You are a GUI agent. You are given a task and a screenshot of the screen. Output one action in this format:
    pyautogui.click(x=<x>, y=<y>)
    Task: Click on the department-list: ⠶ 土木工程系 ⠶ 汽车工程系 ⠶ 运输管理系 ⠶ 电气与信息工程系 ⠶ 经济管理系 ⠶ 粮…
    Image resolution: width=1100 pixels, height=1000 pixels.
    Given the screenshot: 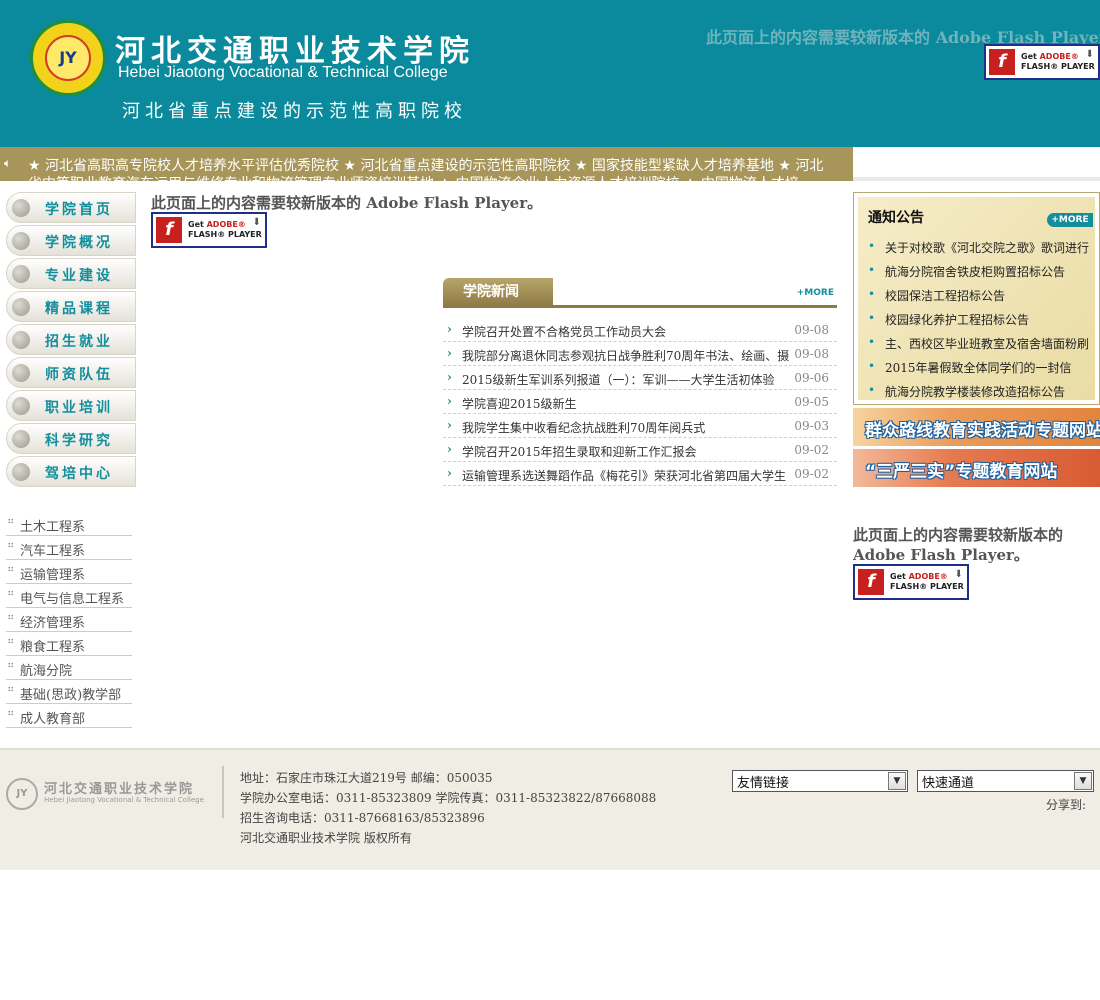 What is the action you would take?
    pyautogui.click(x=69, y=620)
    